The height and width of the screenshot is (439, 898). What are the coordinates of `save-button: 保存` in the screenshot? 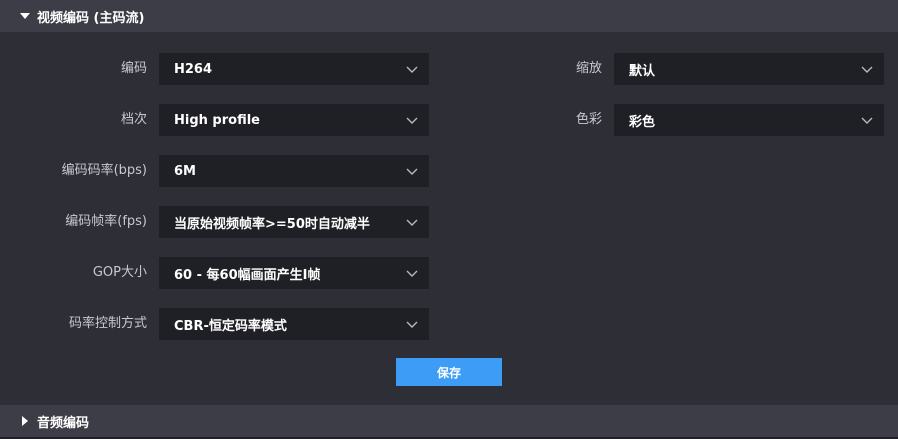 It's located at (449, 372).